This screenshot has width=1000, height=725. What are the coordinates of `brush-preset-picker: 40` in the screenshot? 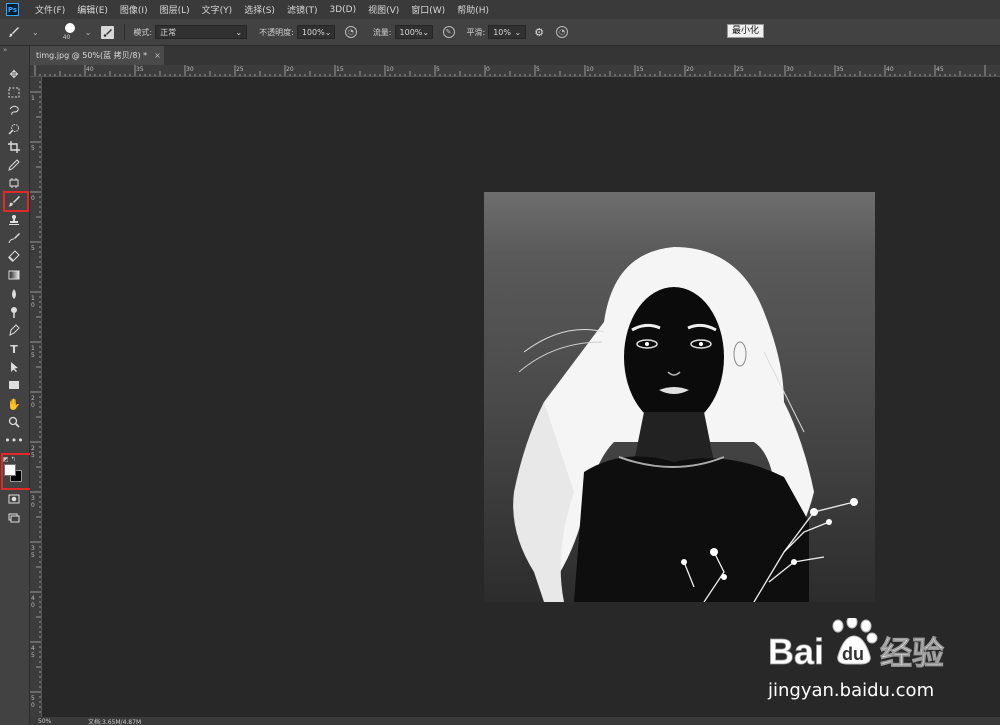 It's located at (71, 32).